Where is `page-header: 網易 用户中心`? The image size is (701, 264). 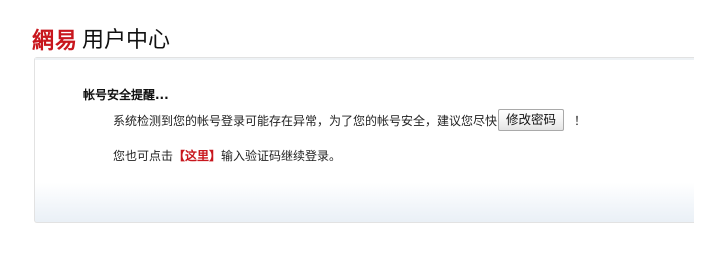 page-header: 網易 用户中心 is located at coordinates (101, 39).